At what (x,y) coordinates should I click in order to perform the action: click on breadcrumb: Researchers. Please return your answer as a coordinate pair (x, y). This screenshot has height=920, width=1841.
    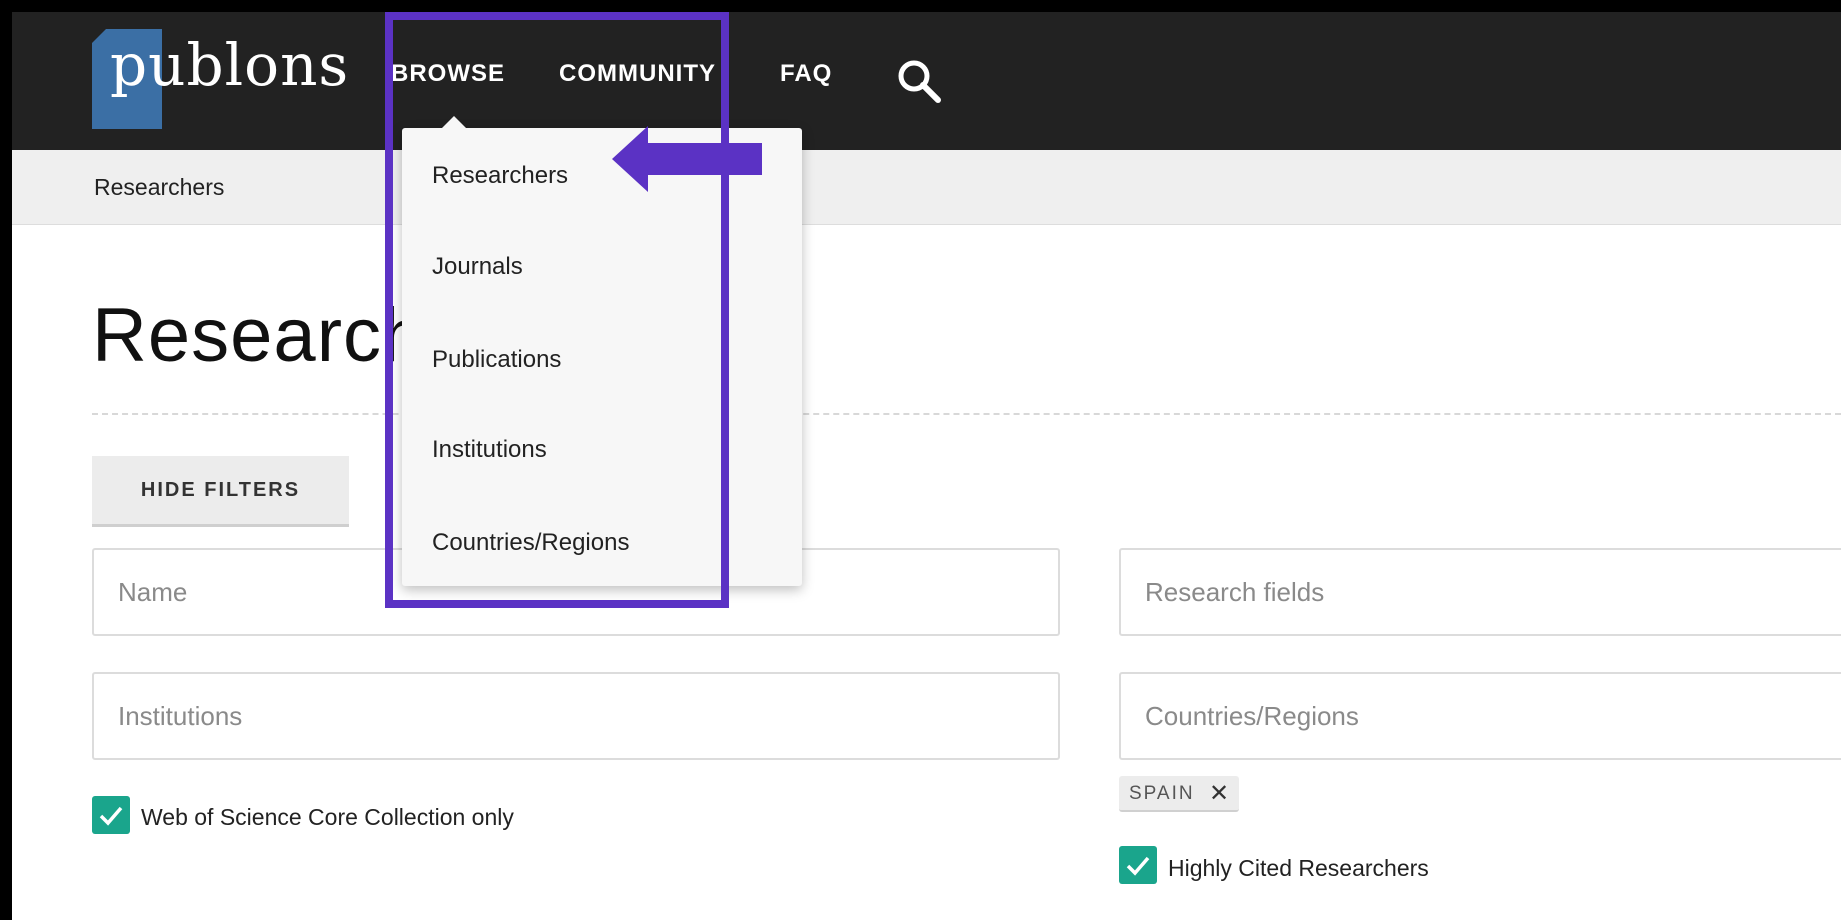
    Looking at the image, I should click on (159, 187).